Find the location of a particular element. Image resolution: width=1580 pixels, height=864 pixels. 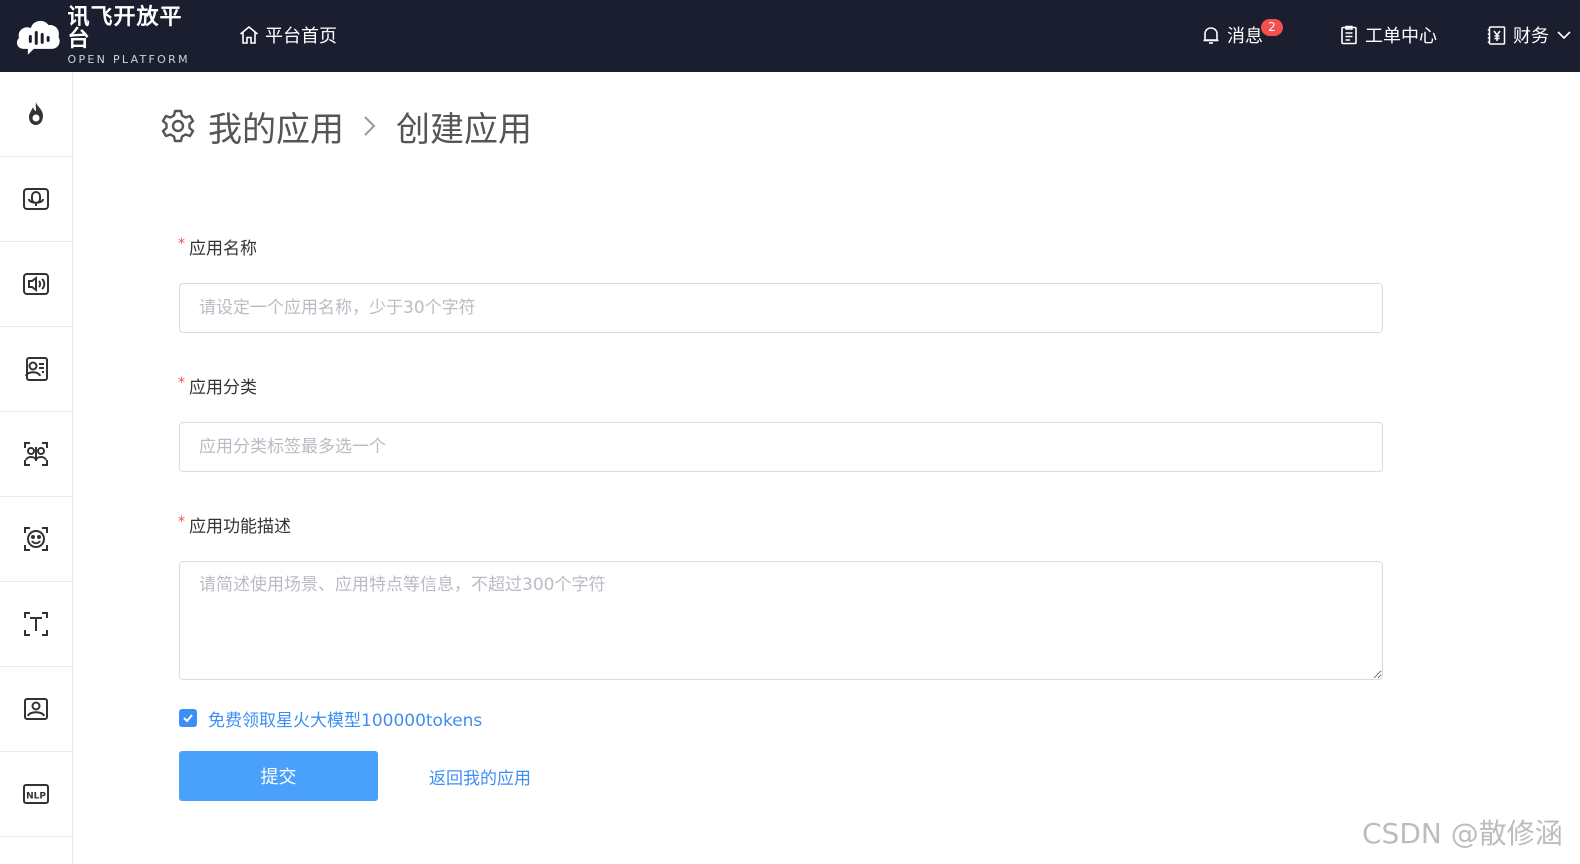

speech-recognition-icon is located at coordinates (36, 199).